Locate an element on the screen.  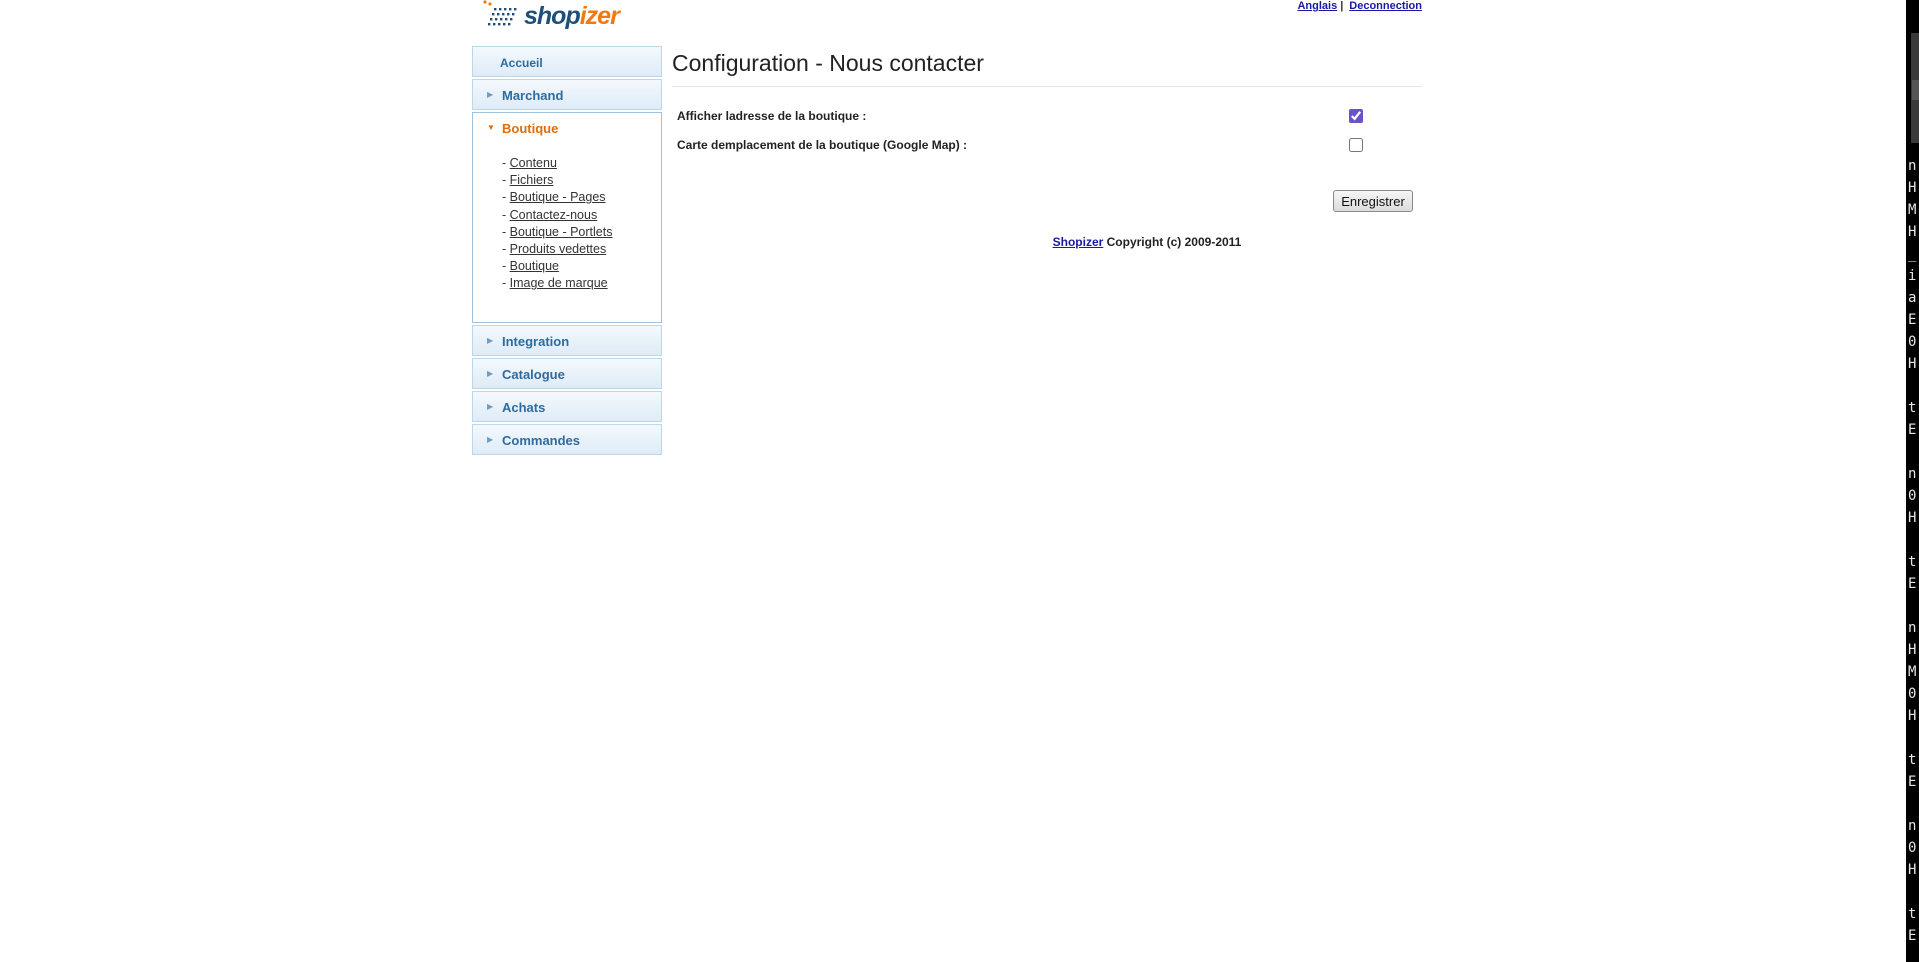
show-address-label: Afficher ladresse de la boutique : is located at coordinates (772, 116).